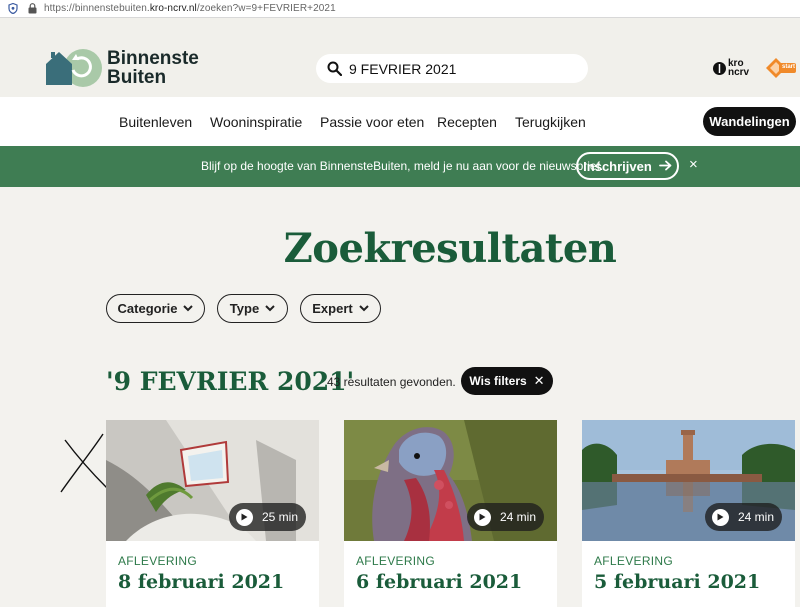  Describe the element at coordinates (153, 58) in the screenshot. I see `logo-line-1: Binnenste` at that location.